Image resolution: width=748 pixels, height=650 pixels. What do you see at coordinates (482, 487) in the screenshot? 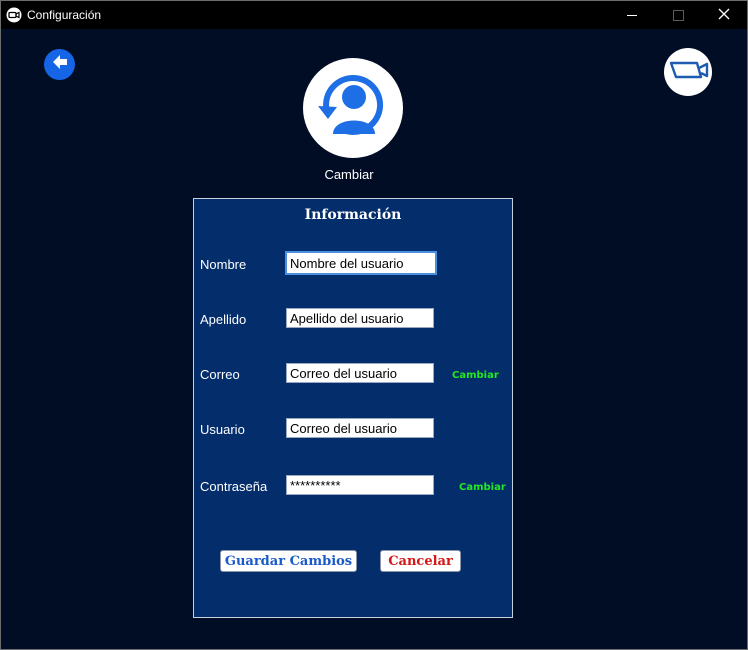
I see `change-password-link: Cambiar` at bounding box center [482, 487].